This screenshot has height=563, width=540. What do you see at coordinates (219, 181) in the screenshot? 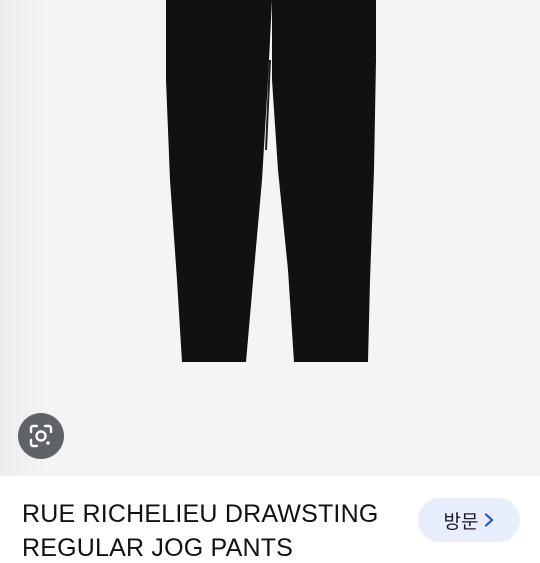
I see `pants-left-leg` at bounding box center [219, 181].